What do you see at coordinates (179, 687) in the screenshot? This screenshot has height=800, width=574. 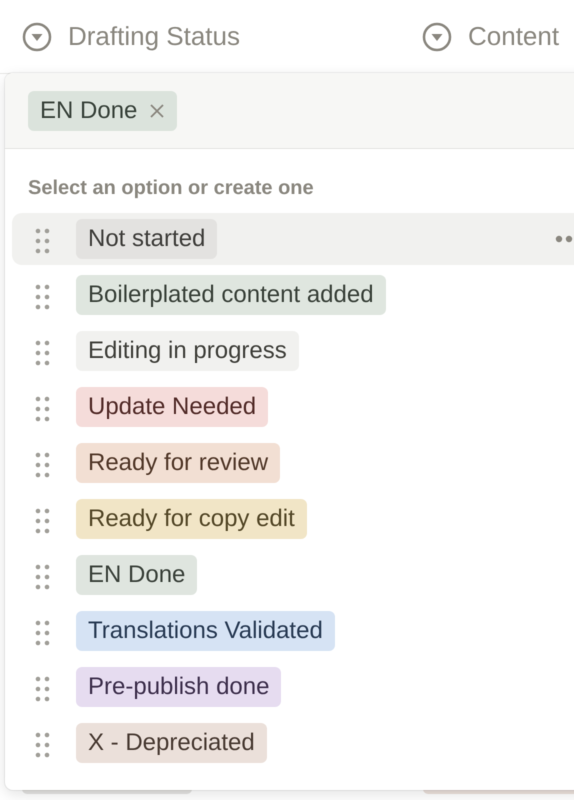 I see `option-tag: Pre-publish done` at bounding box center [179, 687].